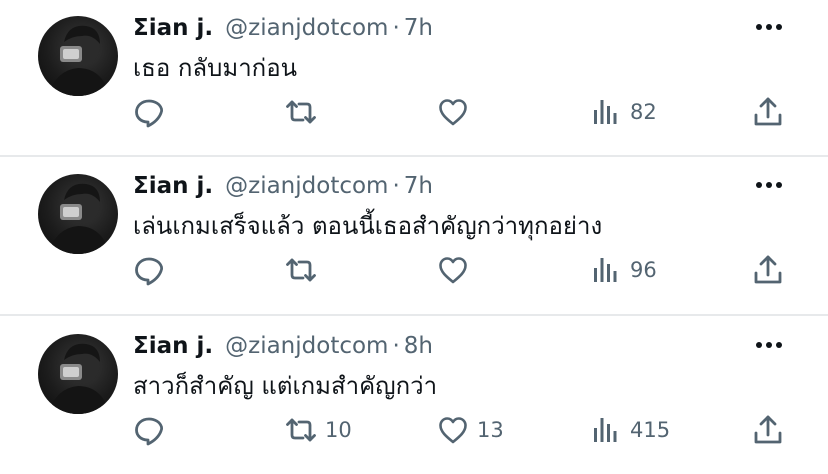  What do you see at coordinates (414, 112) in the screenshot?
I see `tweet-actions: 82` at bounding box center [414, 112].